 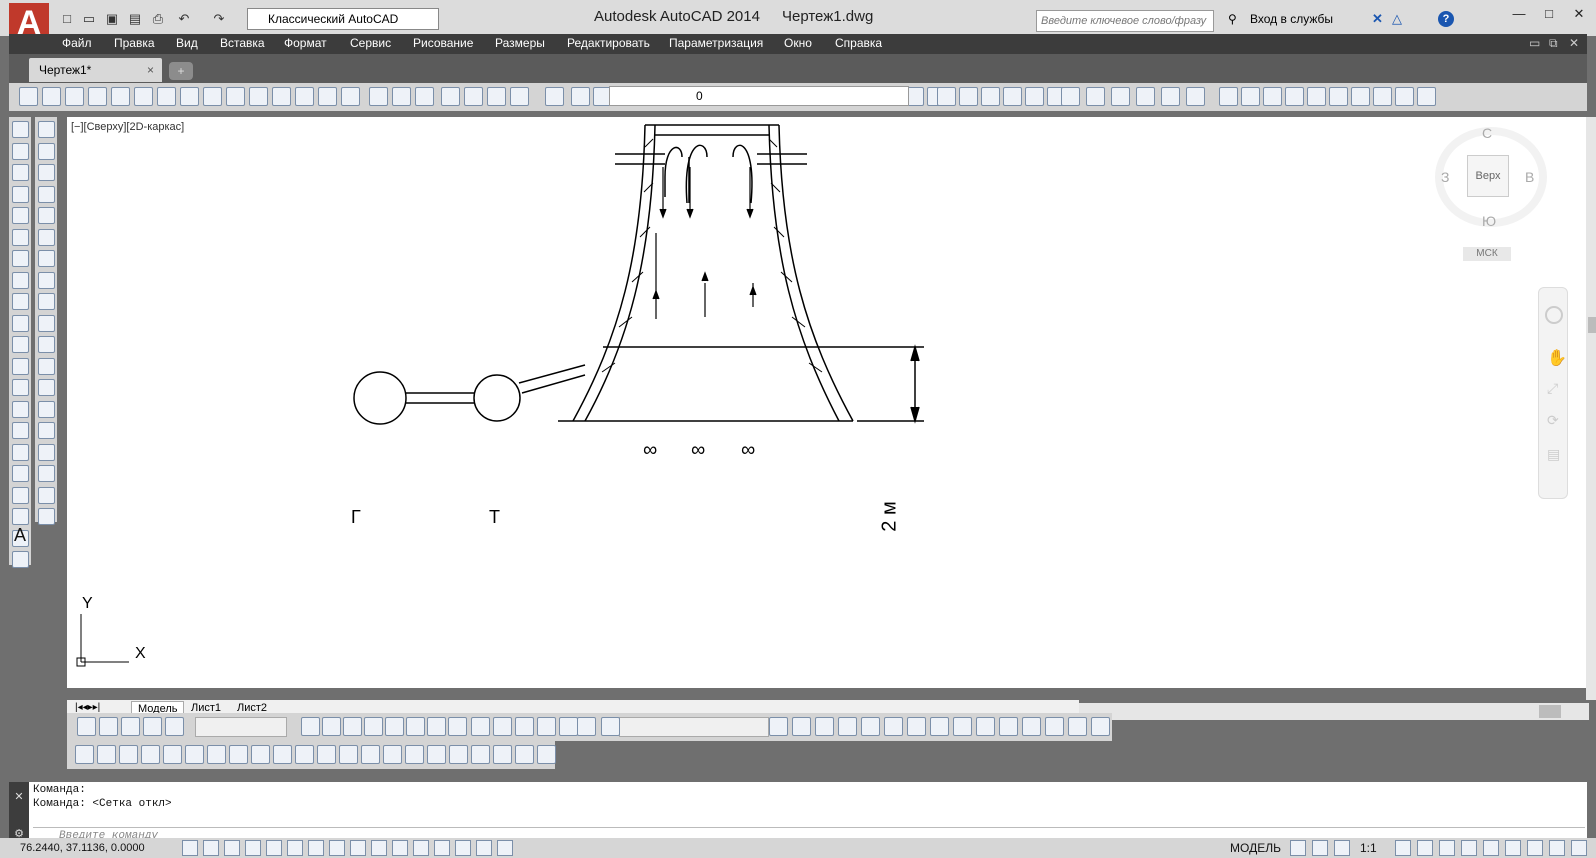 I want to click on draw-tool-12-icon, so click(x=20, y=366).